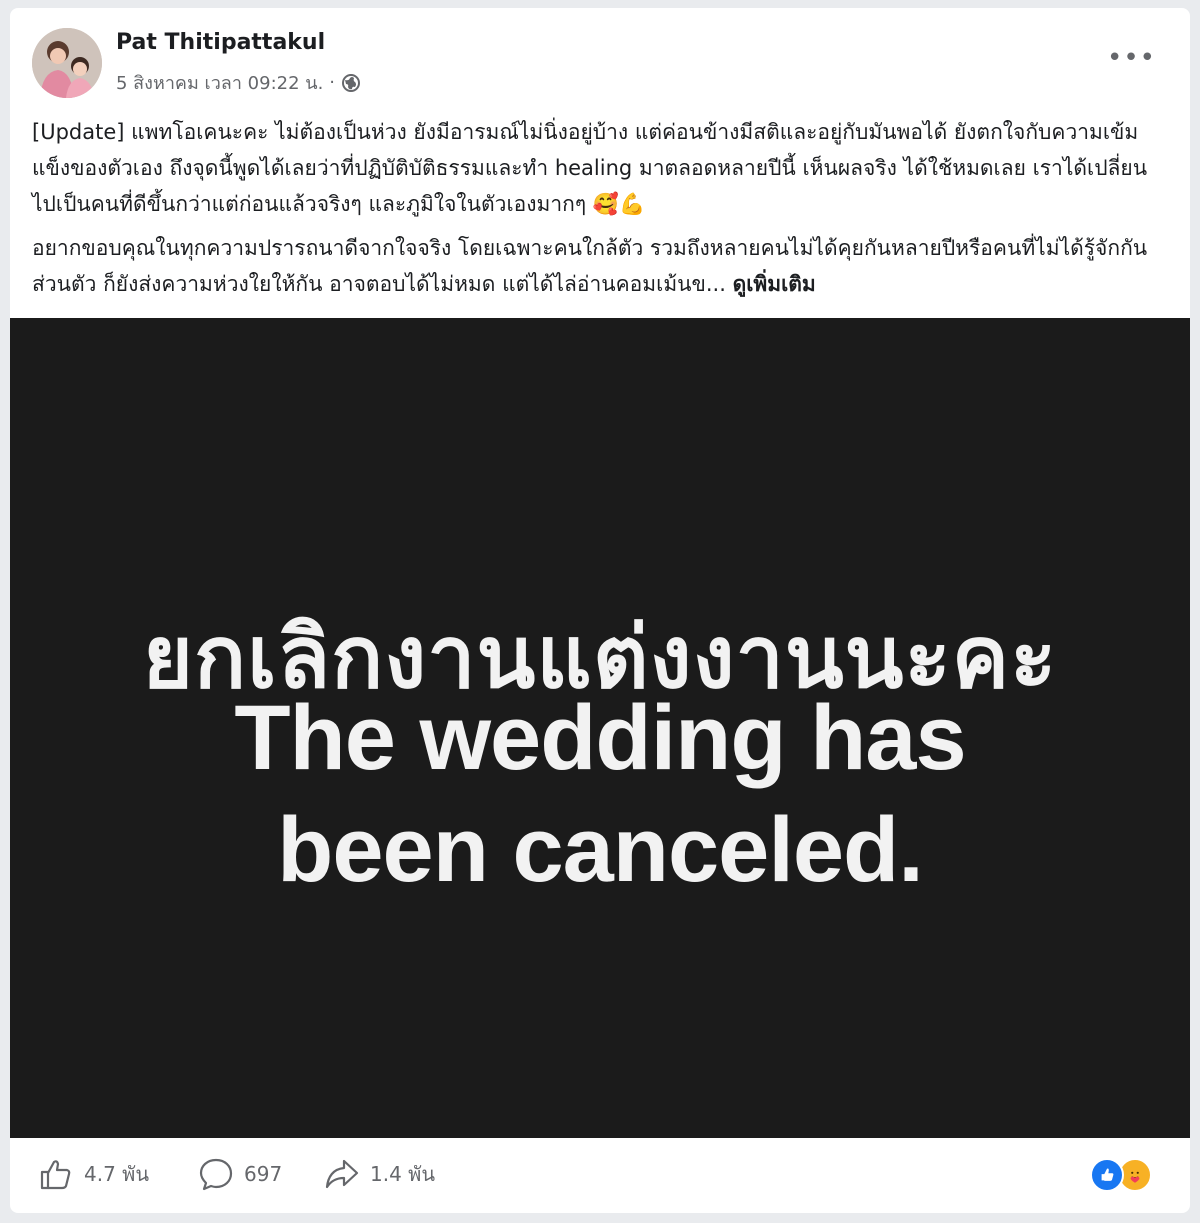 This screenshot has height=1223, width=1200. Describe the element at coordinates (342, 1174) in the screenshot. I see `share-arrow-icon` at that location.